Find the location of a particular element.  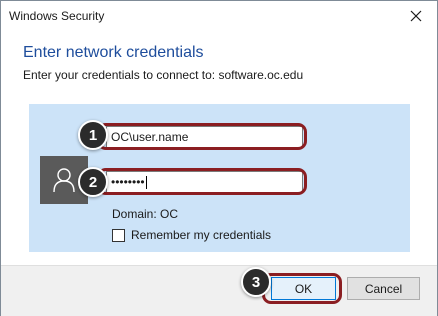

password-highlight is located at coordinates (202, 181).